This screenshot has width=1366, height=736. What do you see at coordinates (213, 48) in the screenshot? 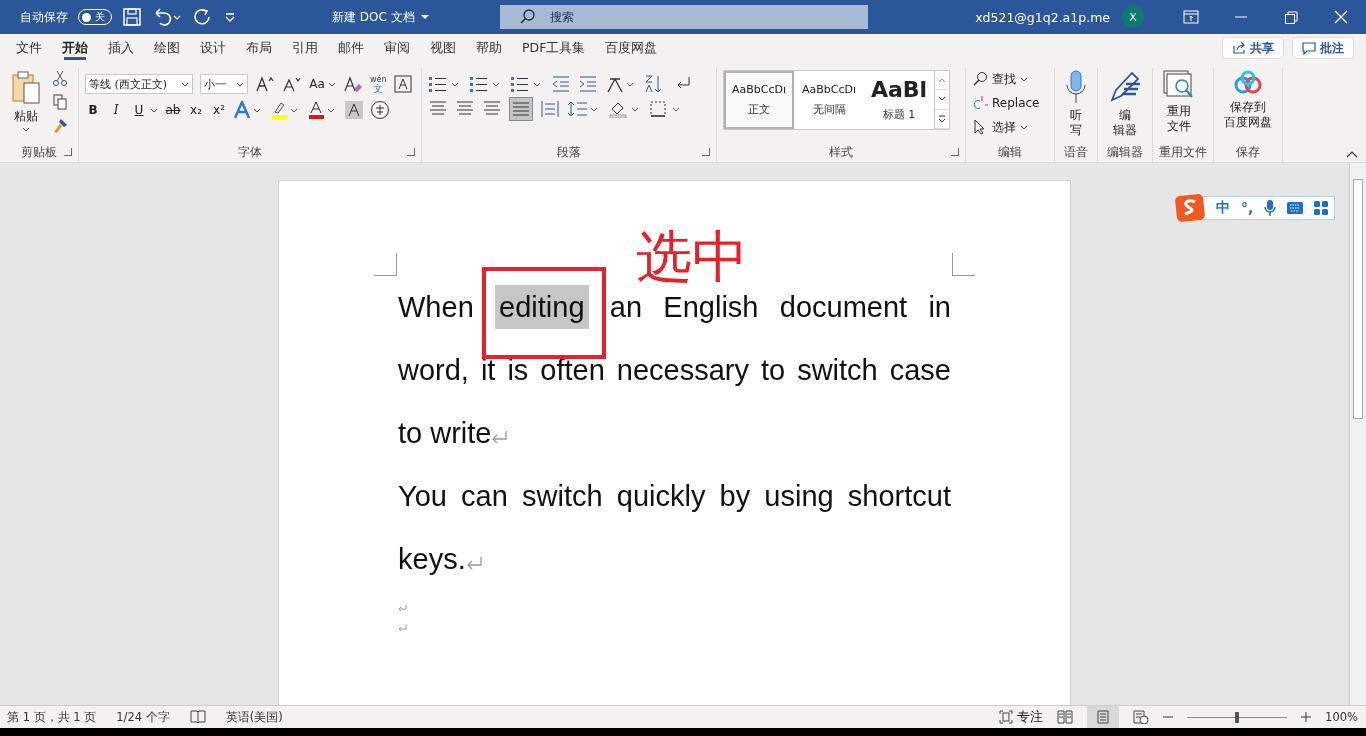
I see `ribbon-tab: 设计` at bounding box center [213, 48].